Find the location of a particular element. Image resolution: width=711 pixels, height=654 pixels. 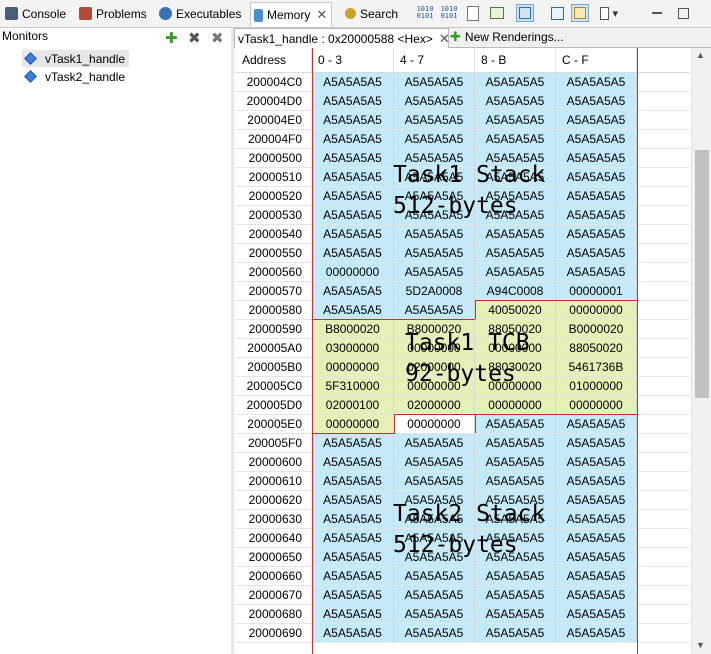

table-row: 20000570 A5A5A5A5 5D2A0008 A94C0008 00000001 is located at coordinates (462, 291).